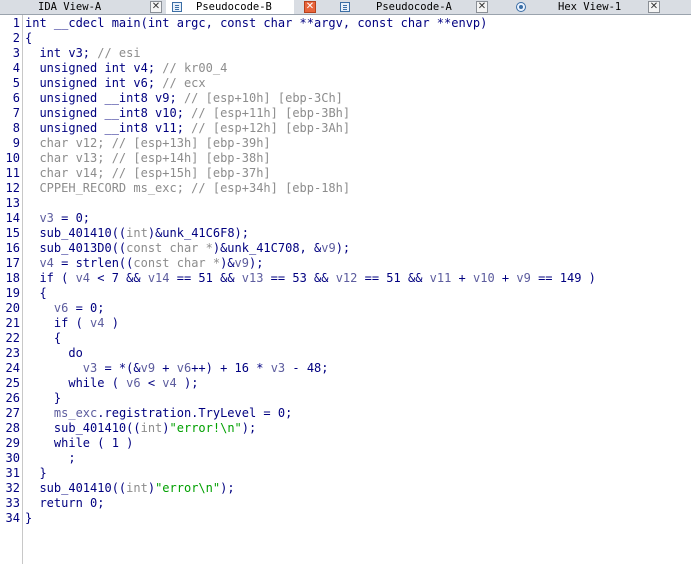  What do you see at coordinates (198, 233) in the screenshot?
I see `code-token: )&unk_41C6F8);` at bounding box center [198, 233].